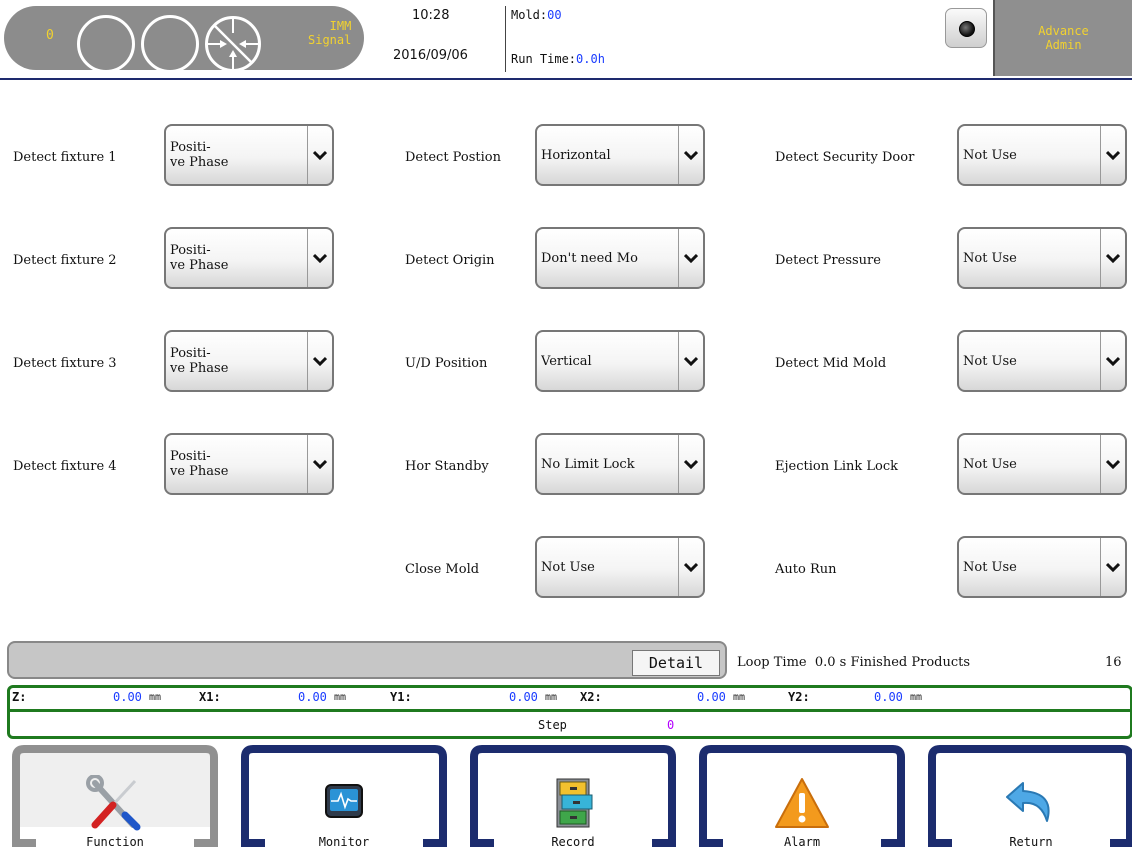 This screenshot has height=853, width=1132. Describe the element at coordinates (442, 569) in the screenshot. I see `close-mold-label: Close Mold` at that location.